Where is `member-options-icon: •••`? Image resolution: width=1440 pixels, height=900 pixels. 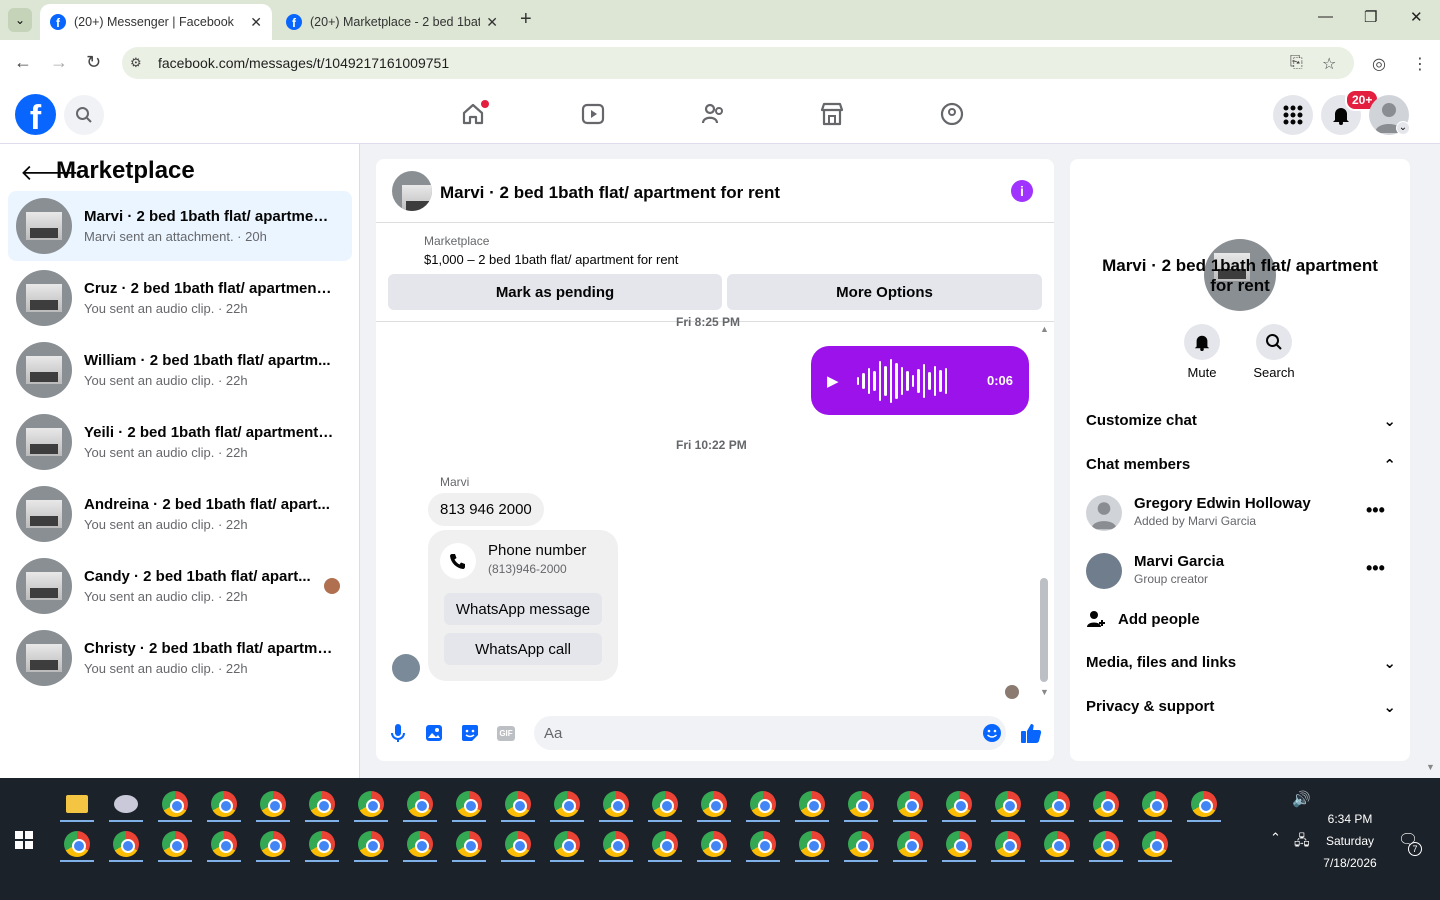
member-options-icon: ••• is located at coordinates (1375, 510).